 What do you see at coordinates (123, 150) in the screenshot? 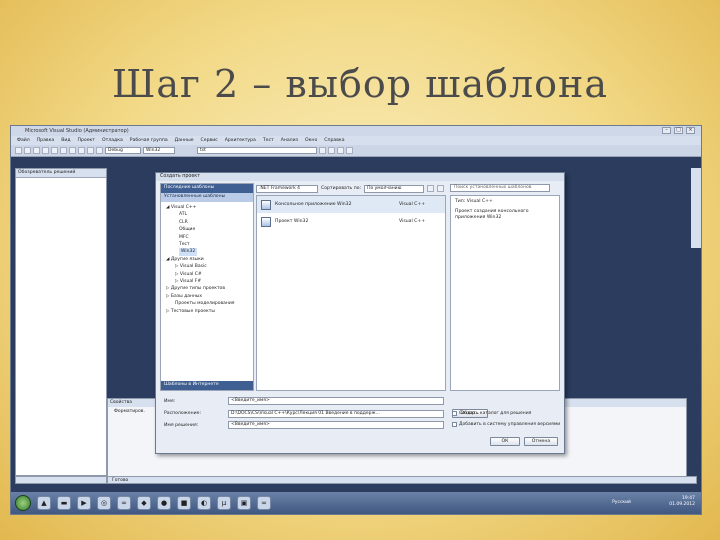
I see `config-select: Debug` at bounding box center [123, 150].